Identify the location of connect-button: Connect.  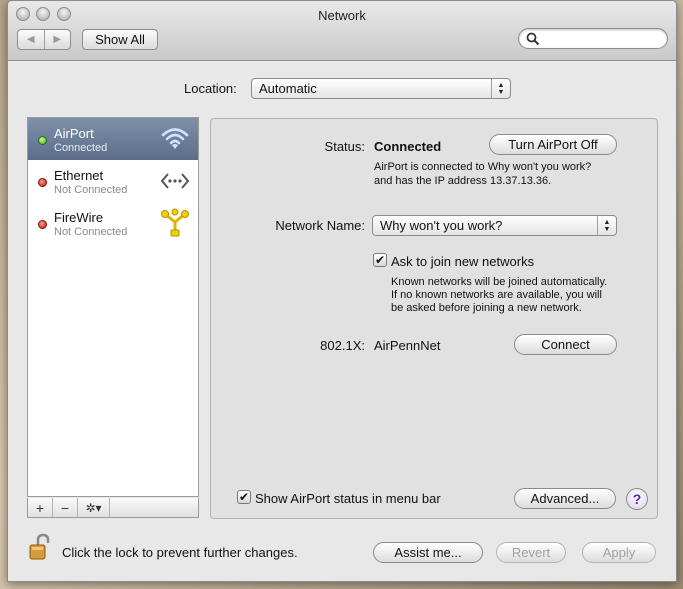
(565, 344).